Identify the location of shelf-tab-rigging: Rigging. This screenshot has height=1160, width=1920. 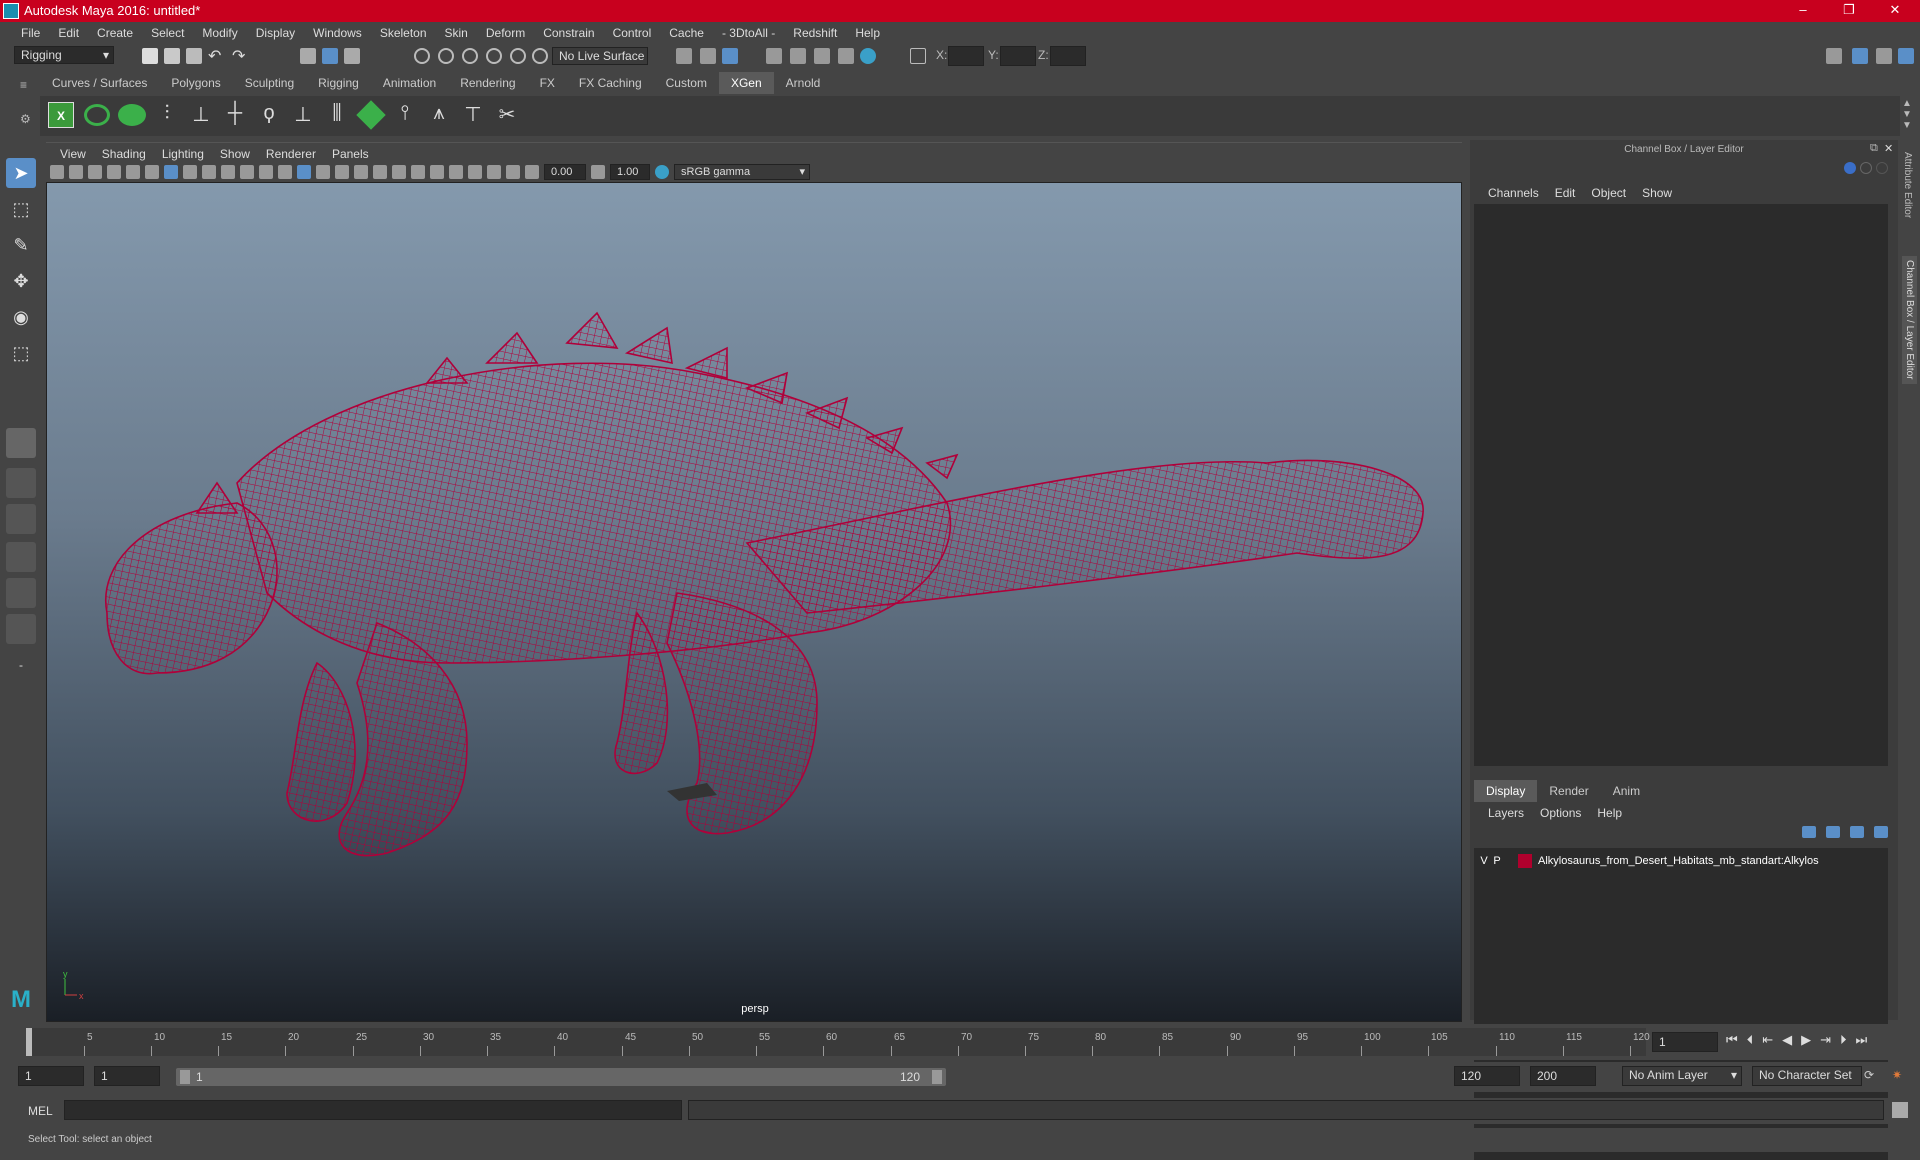
(338, 83).